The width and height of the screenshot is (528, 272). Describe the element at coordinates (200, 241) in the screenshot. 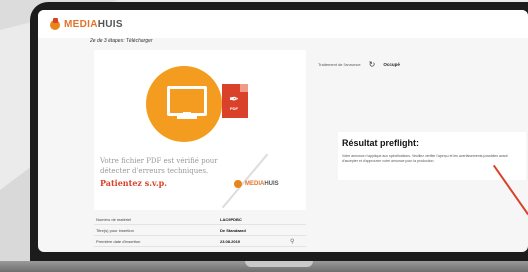

I see `table-row: Première date d'insertion 23.08.2019 ⚲` at that location.